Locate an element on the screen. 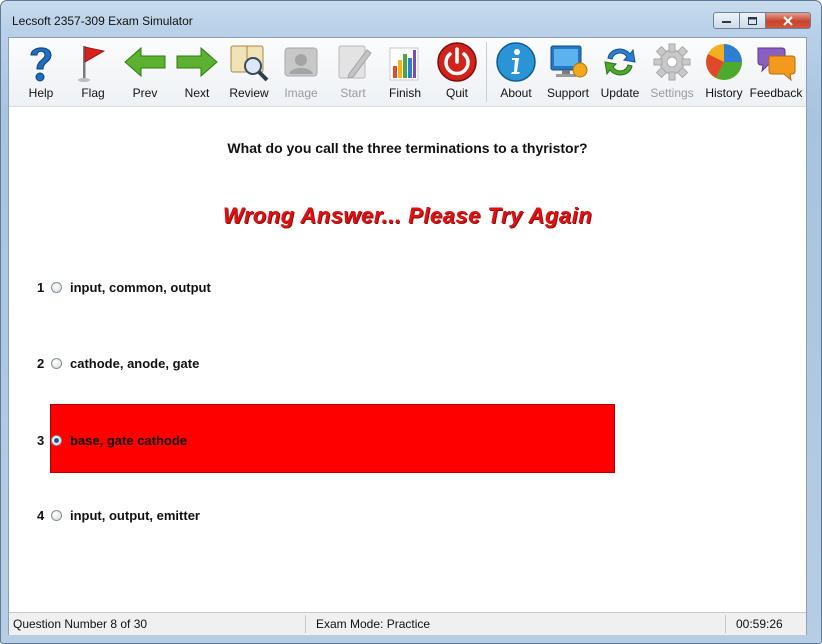 The height and width of the screenshot is (644, 822). flag-button: Flag is located at coordinates (93, 72).